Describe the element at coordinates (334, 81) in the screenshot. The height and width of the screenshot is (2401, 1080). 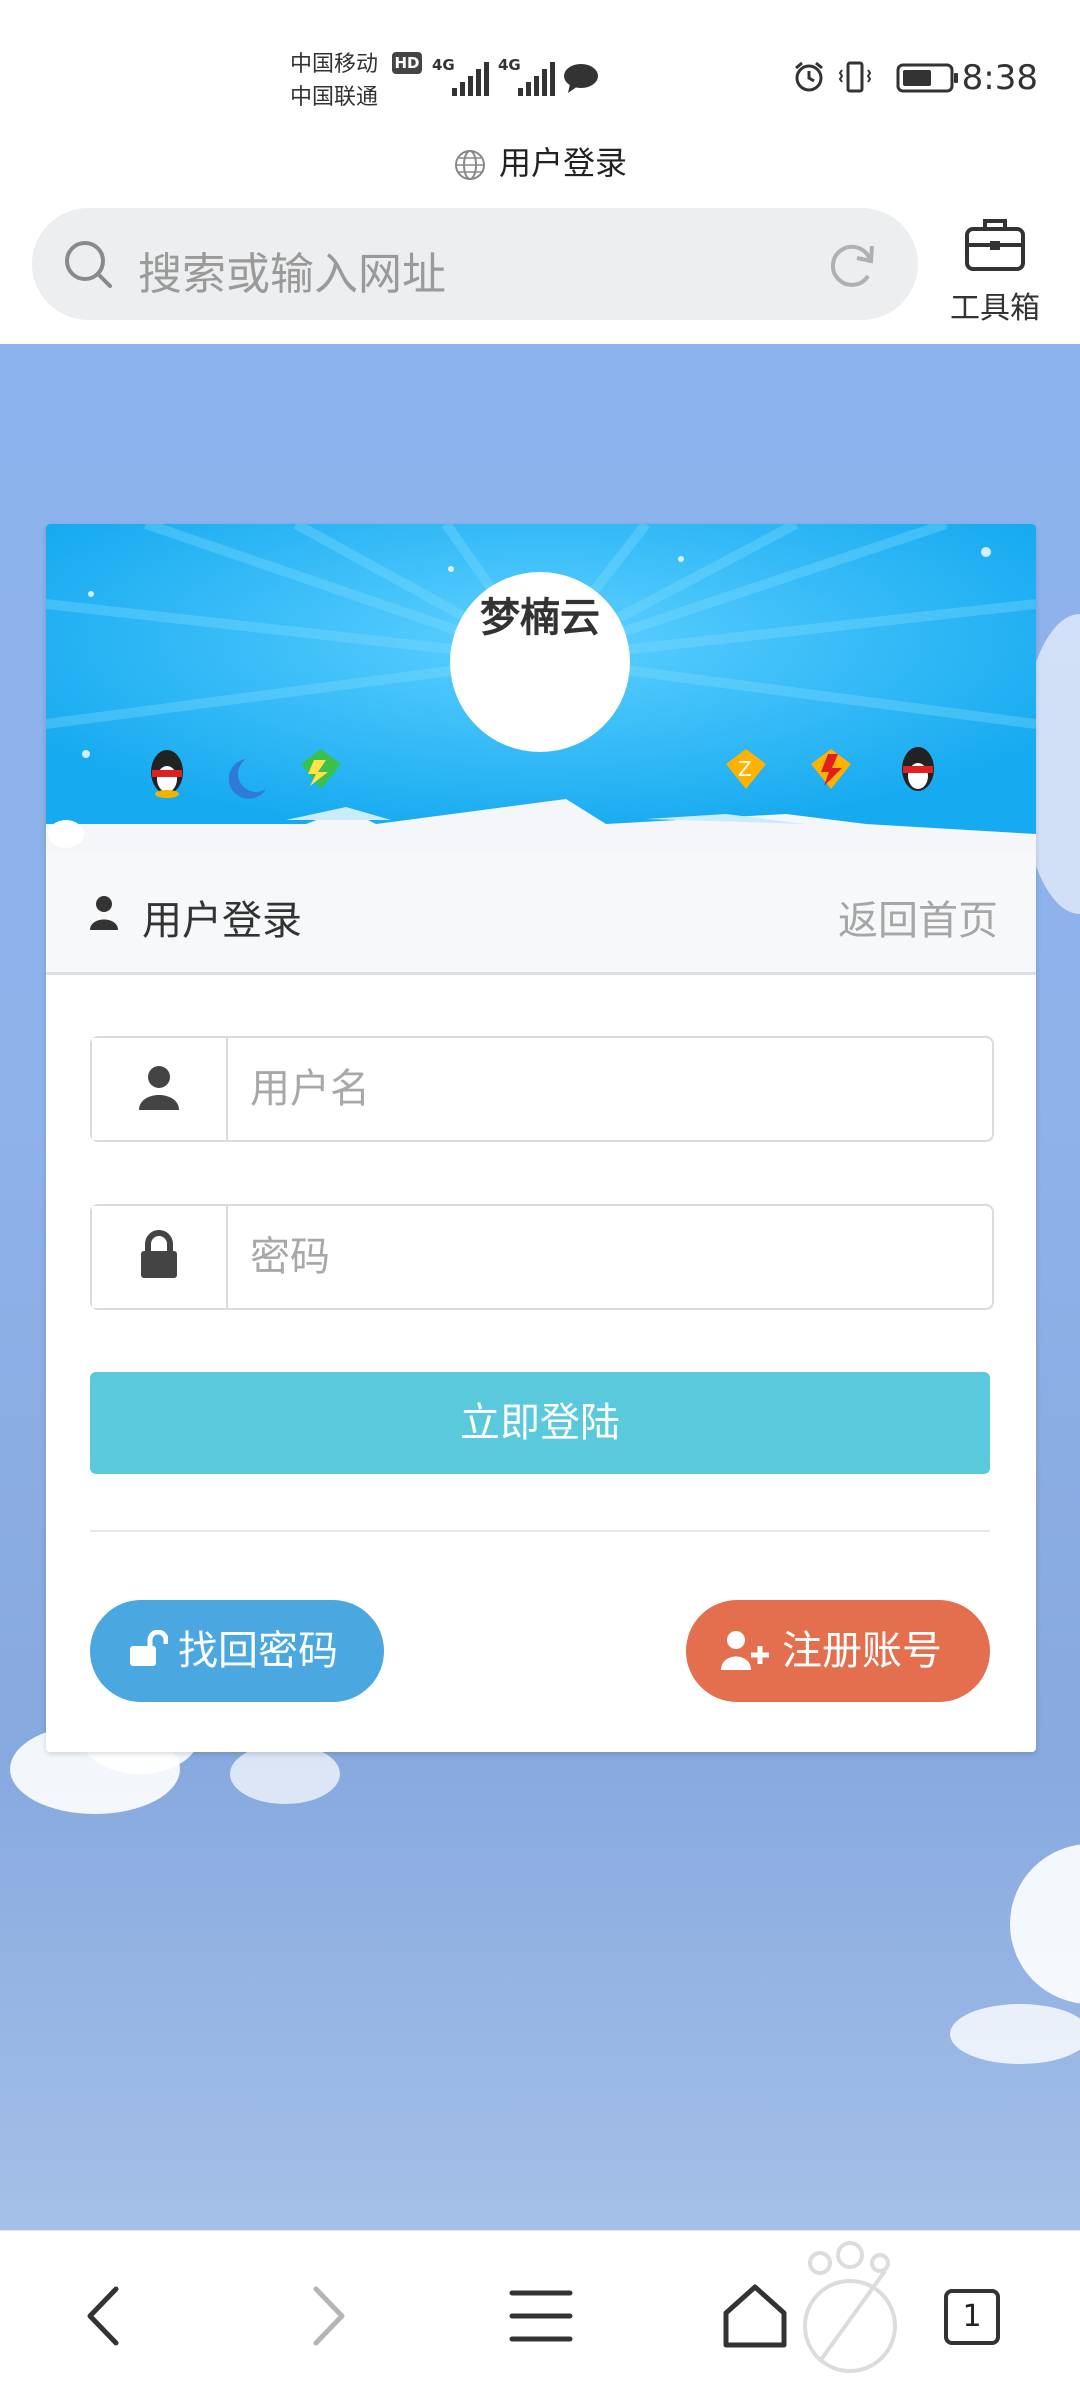
I see `status-carrier: 中国移动 中国联通` at that location.